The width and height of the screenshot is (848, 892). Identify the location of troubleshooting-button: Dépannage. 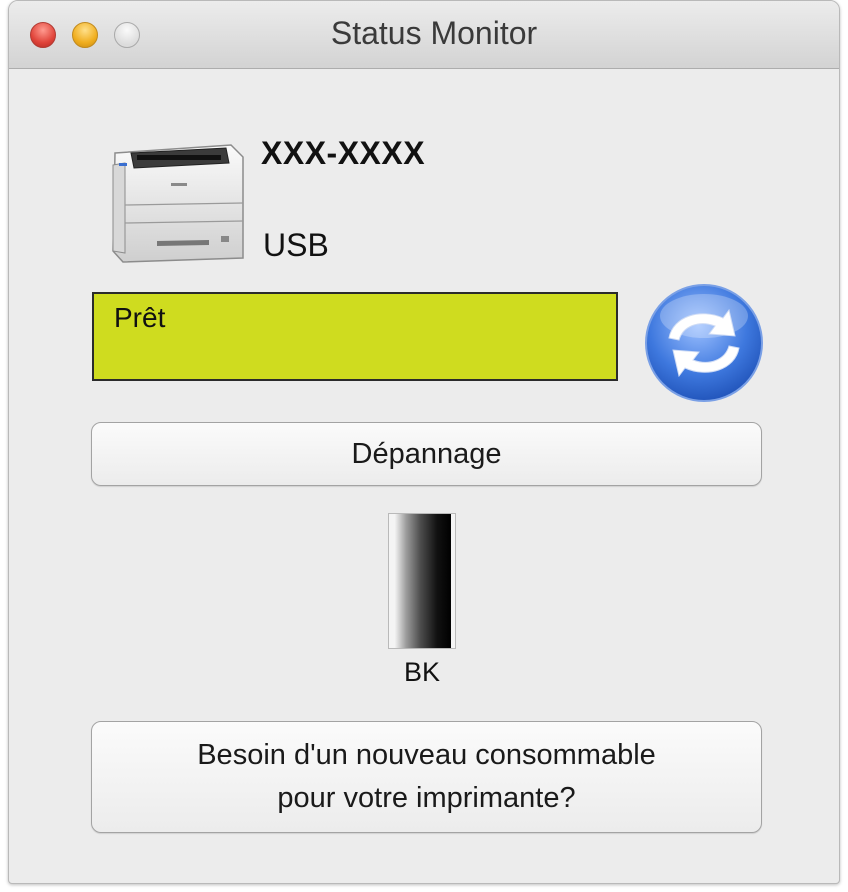
(426, 454).